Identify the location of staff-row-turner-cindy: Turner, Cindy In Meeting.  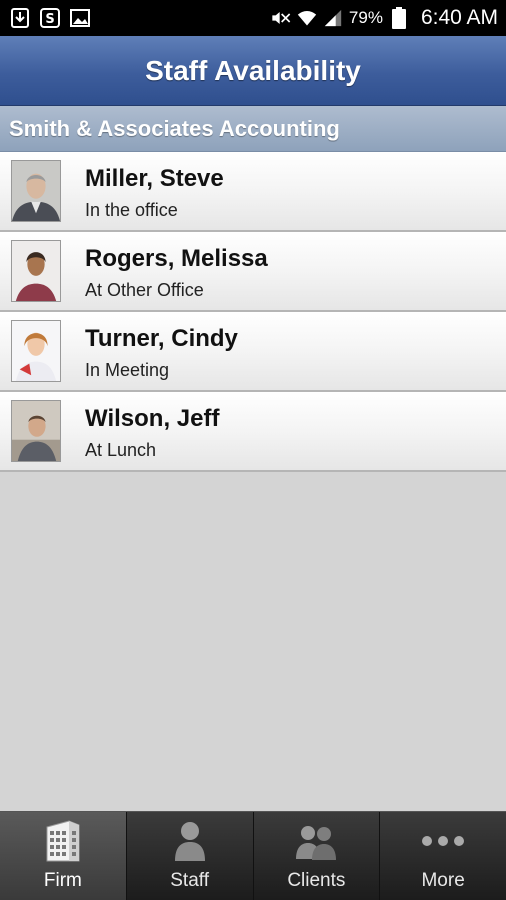
(253, 352).